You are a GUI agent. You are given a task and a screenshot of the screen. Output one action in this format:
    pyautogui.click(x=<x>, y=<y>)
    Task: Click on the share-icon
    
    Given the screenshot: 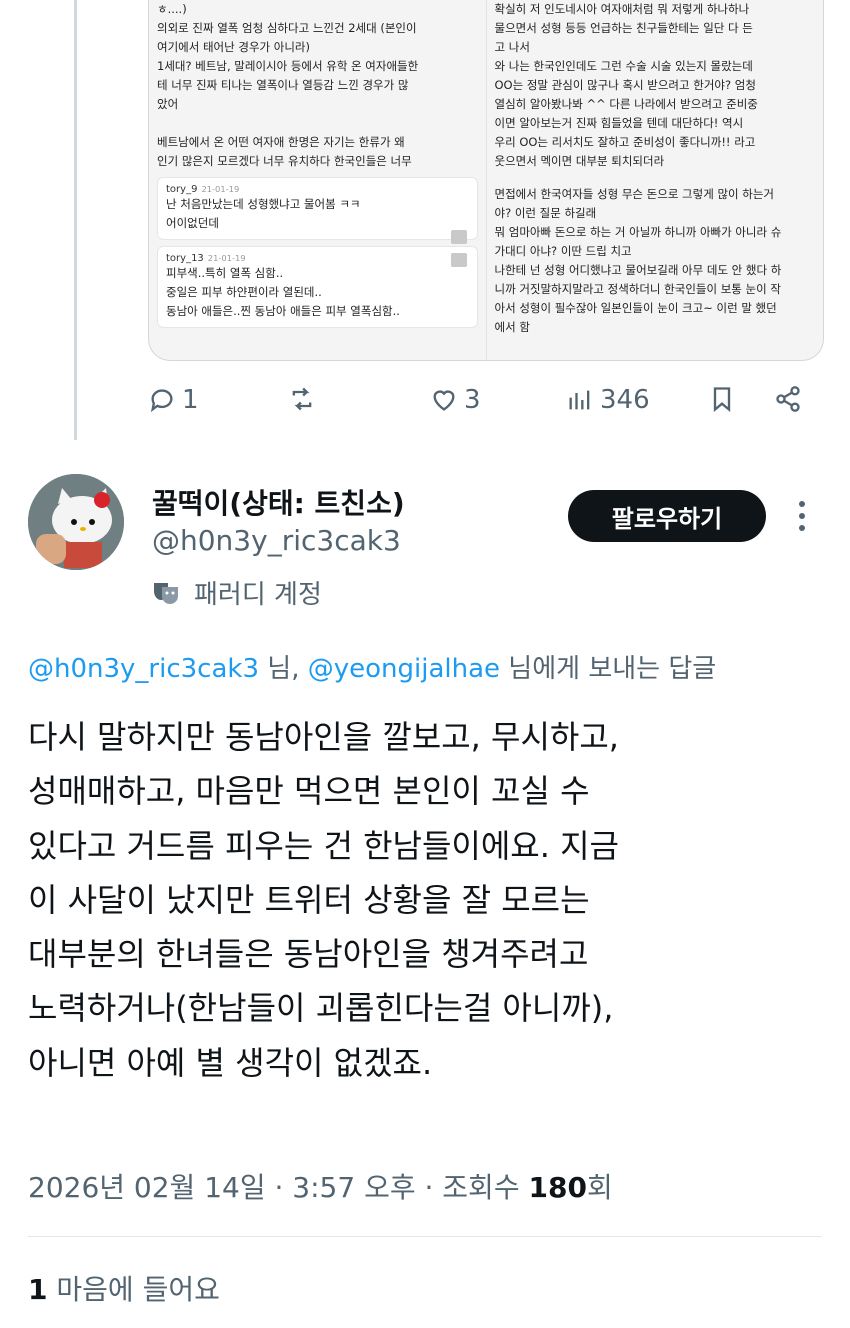 What is the action you would take?
    pyautogui.click(x=788, y=399)
    